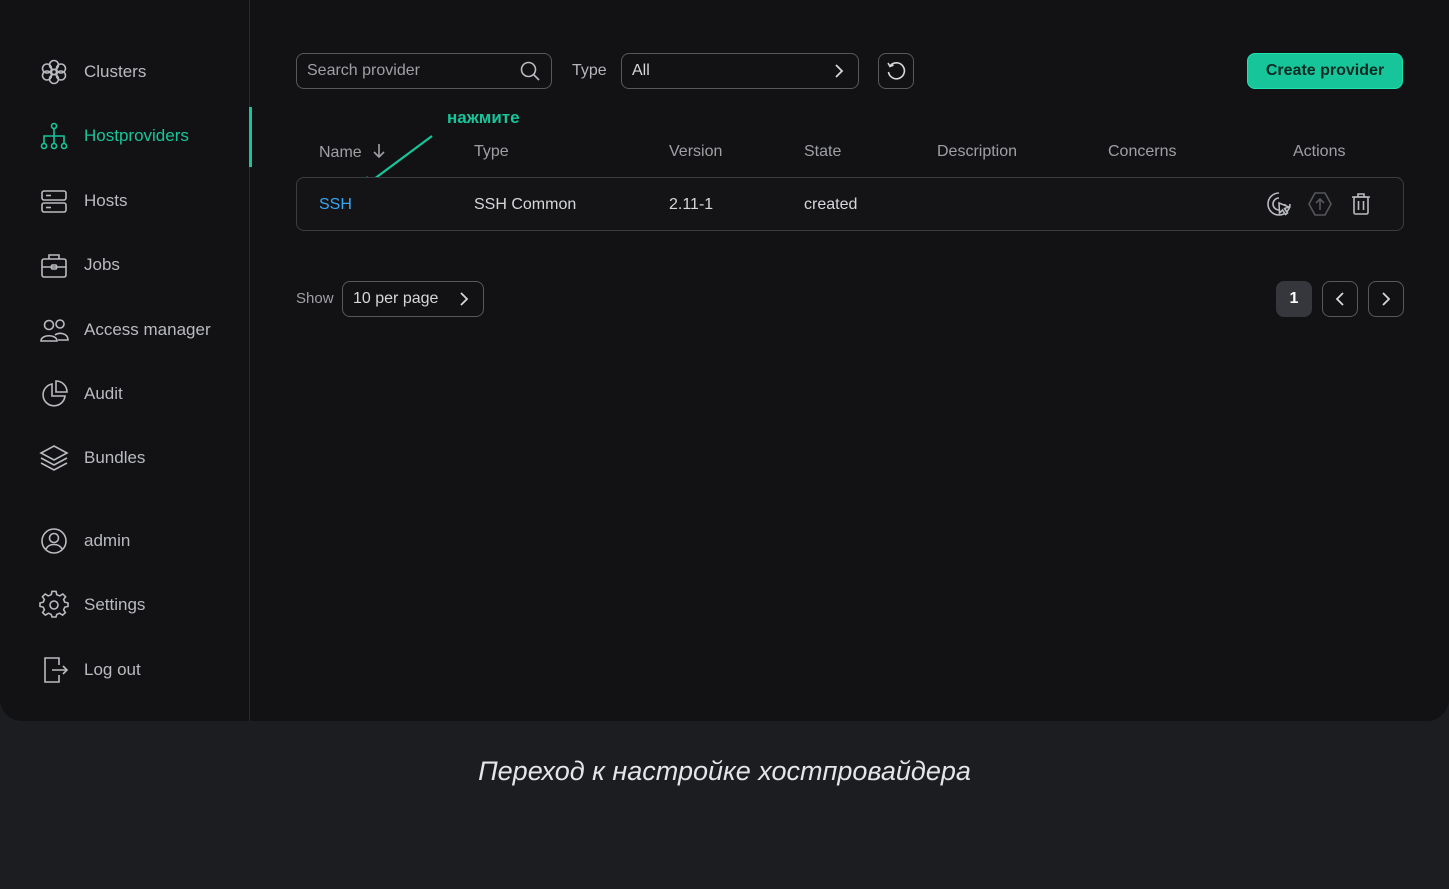 The image size is (1449, 889). What do you see at coordinates (407, 71) in the screenshot?
I see `search-input` at bounding box center [407, 71].